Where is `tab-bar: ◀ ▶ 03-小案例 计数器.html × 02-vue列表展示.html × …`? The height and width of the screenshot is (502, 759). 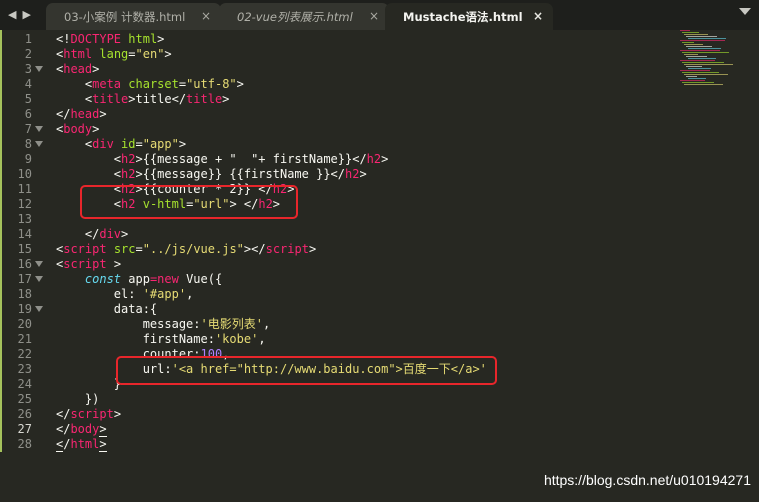 tab-bar: ◀ ▶ 03-小案例 计数器.html × 02-vue列表展示.html × … is located at coordinates (379, 15).